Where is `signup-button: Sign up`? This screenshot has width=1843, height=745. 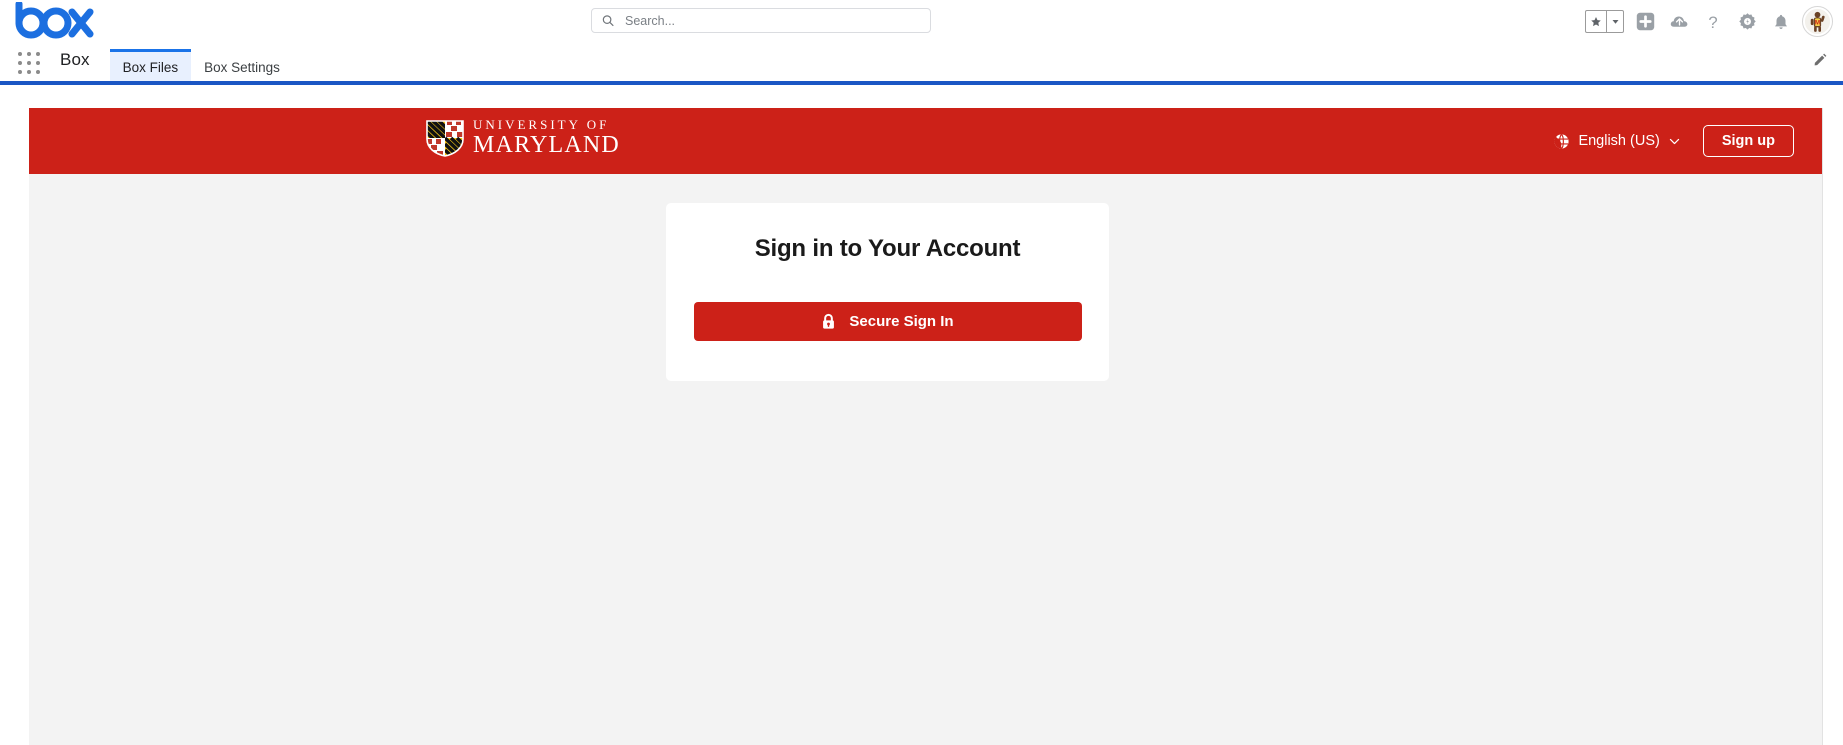 signup-button: Sign up is located at coordinates (1748, 141).